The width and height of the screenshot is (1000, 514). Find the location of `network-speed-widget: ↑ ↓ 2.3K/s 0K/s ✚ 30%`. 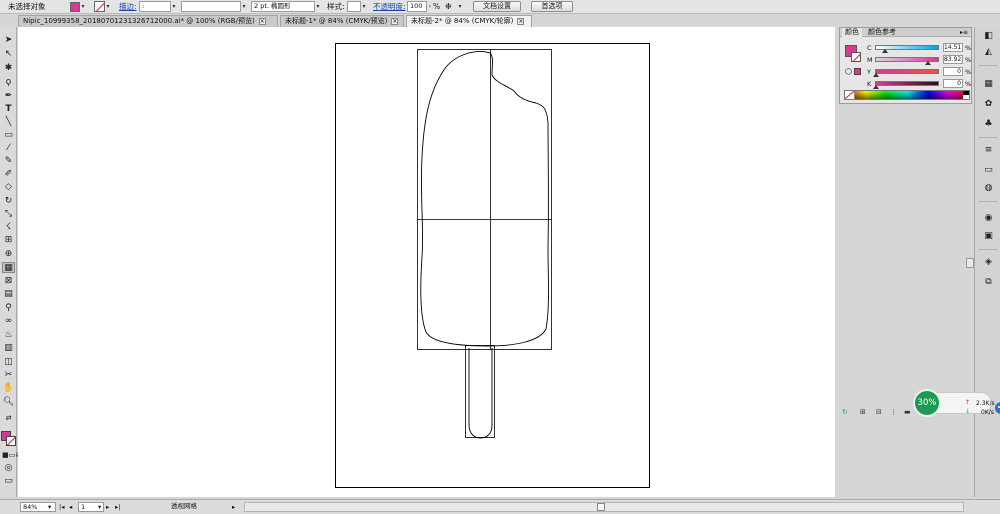

network-speed-widget: ↑ ↓ 2.3K/s 0K/s ✚ 30% is located at coordinates (955, 403).